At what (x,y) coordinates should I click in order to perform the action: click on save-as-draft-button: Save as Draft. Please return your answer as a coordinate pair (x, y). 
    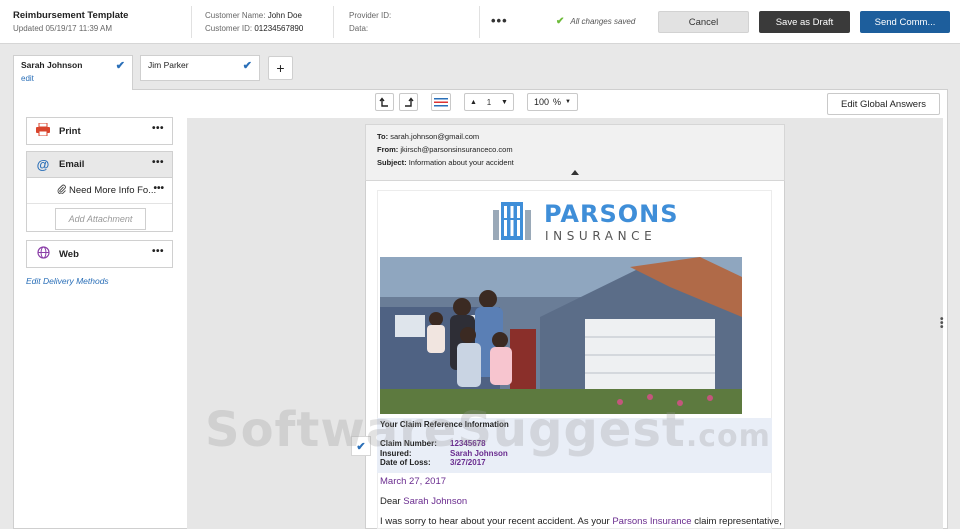
    Looking at the image, I should click on (804, 22).